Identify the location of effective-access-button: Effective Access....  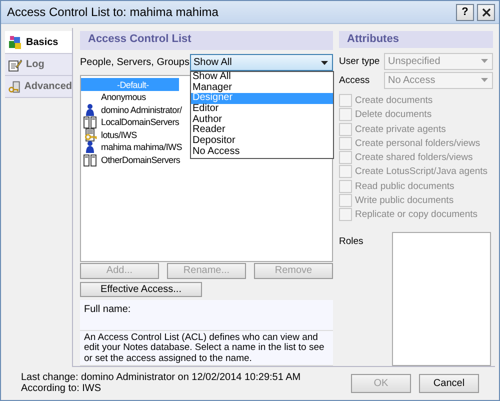
(141, 290).